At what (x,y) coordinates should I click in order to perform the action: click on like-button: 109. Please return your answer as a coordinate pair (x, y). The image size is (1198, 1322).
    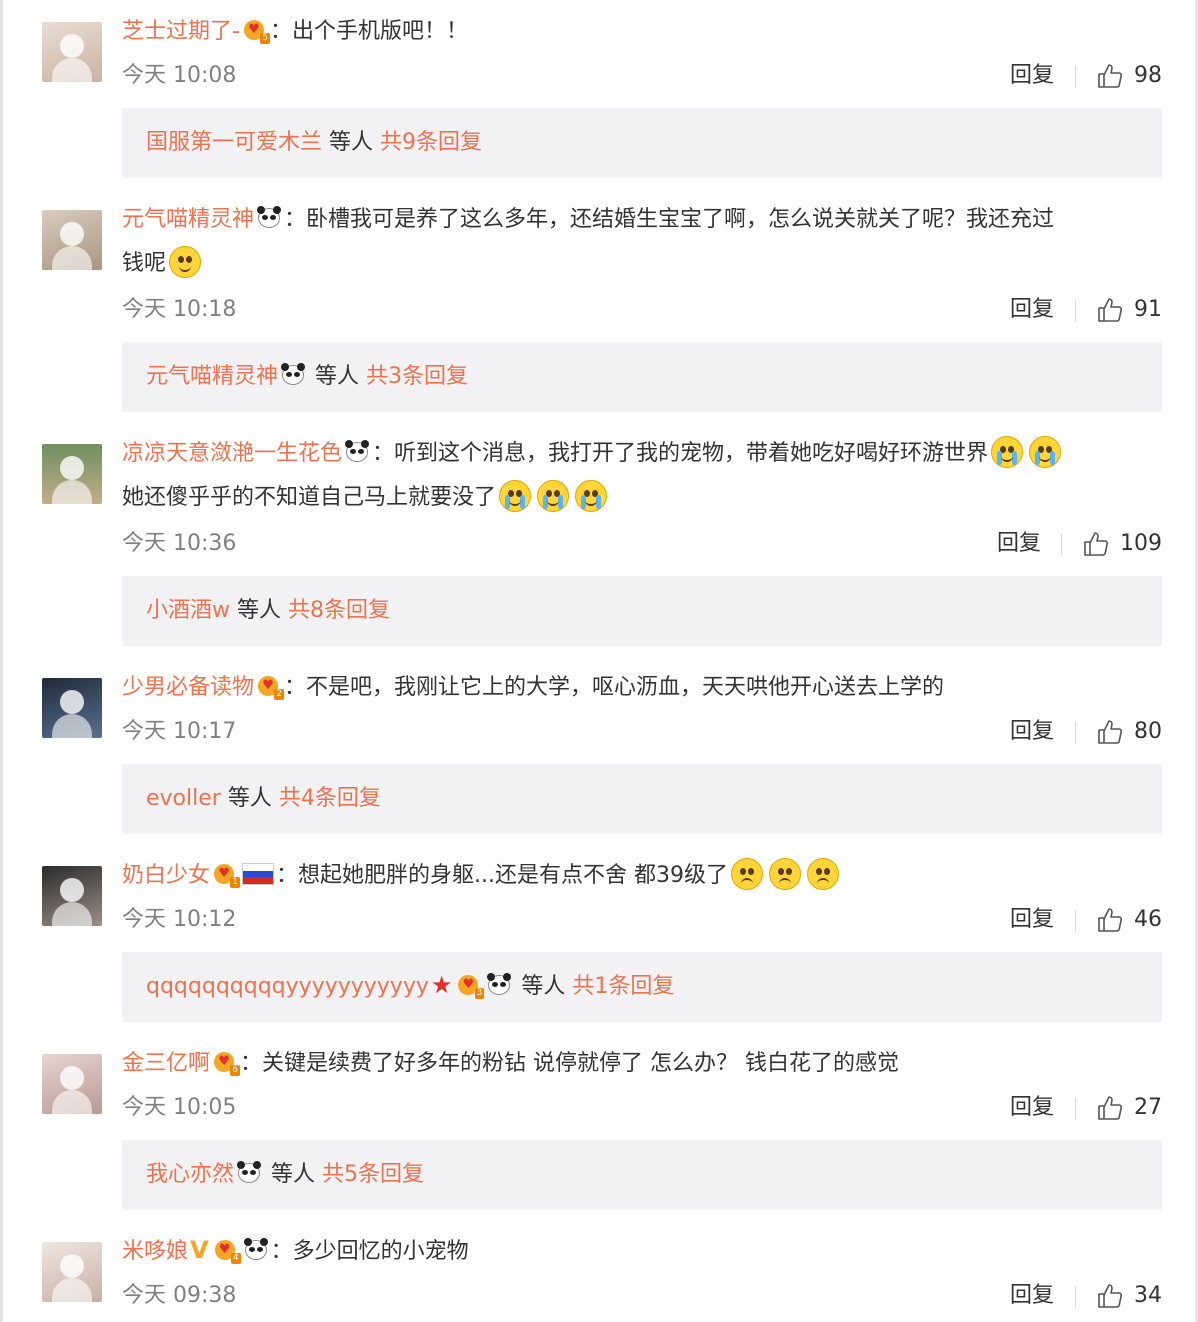
    Looking at the image, I should click on (1122, 544).